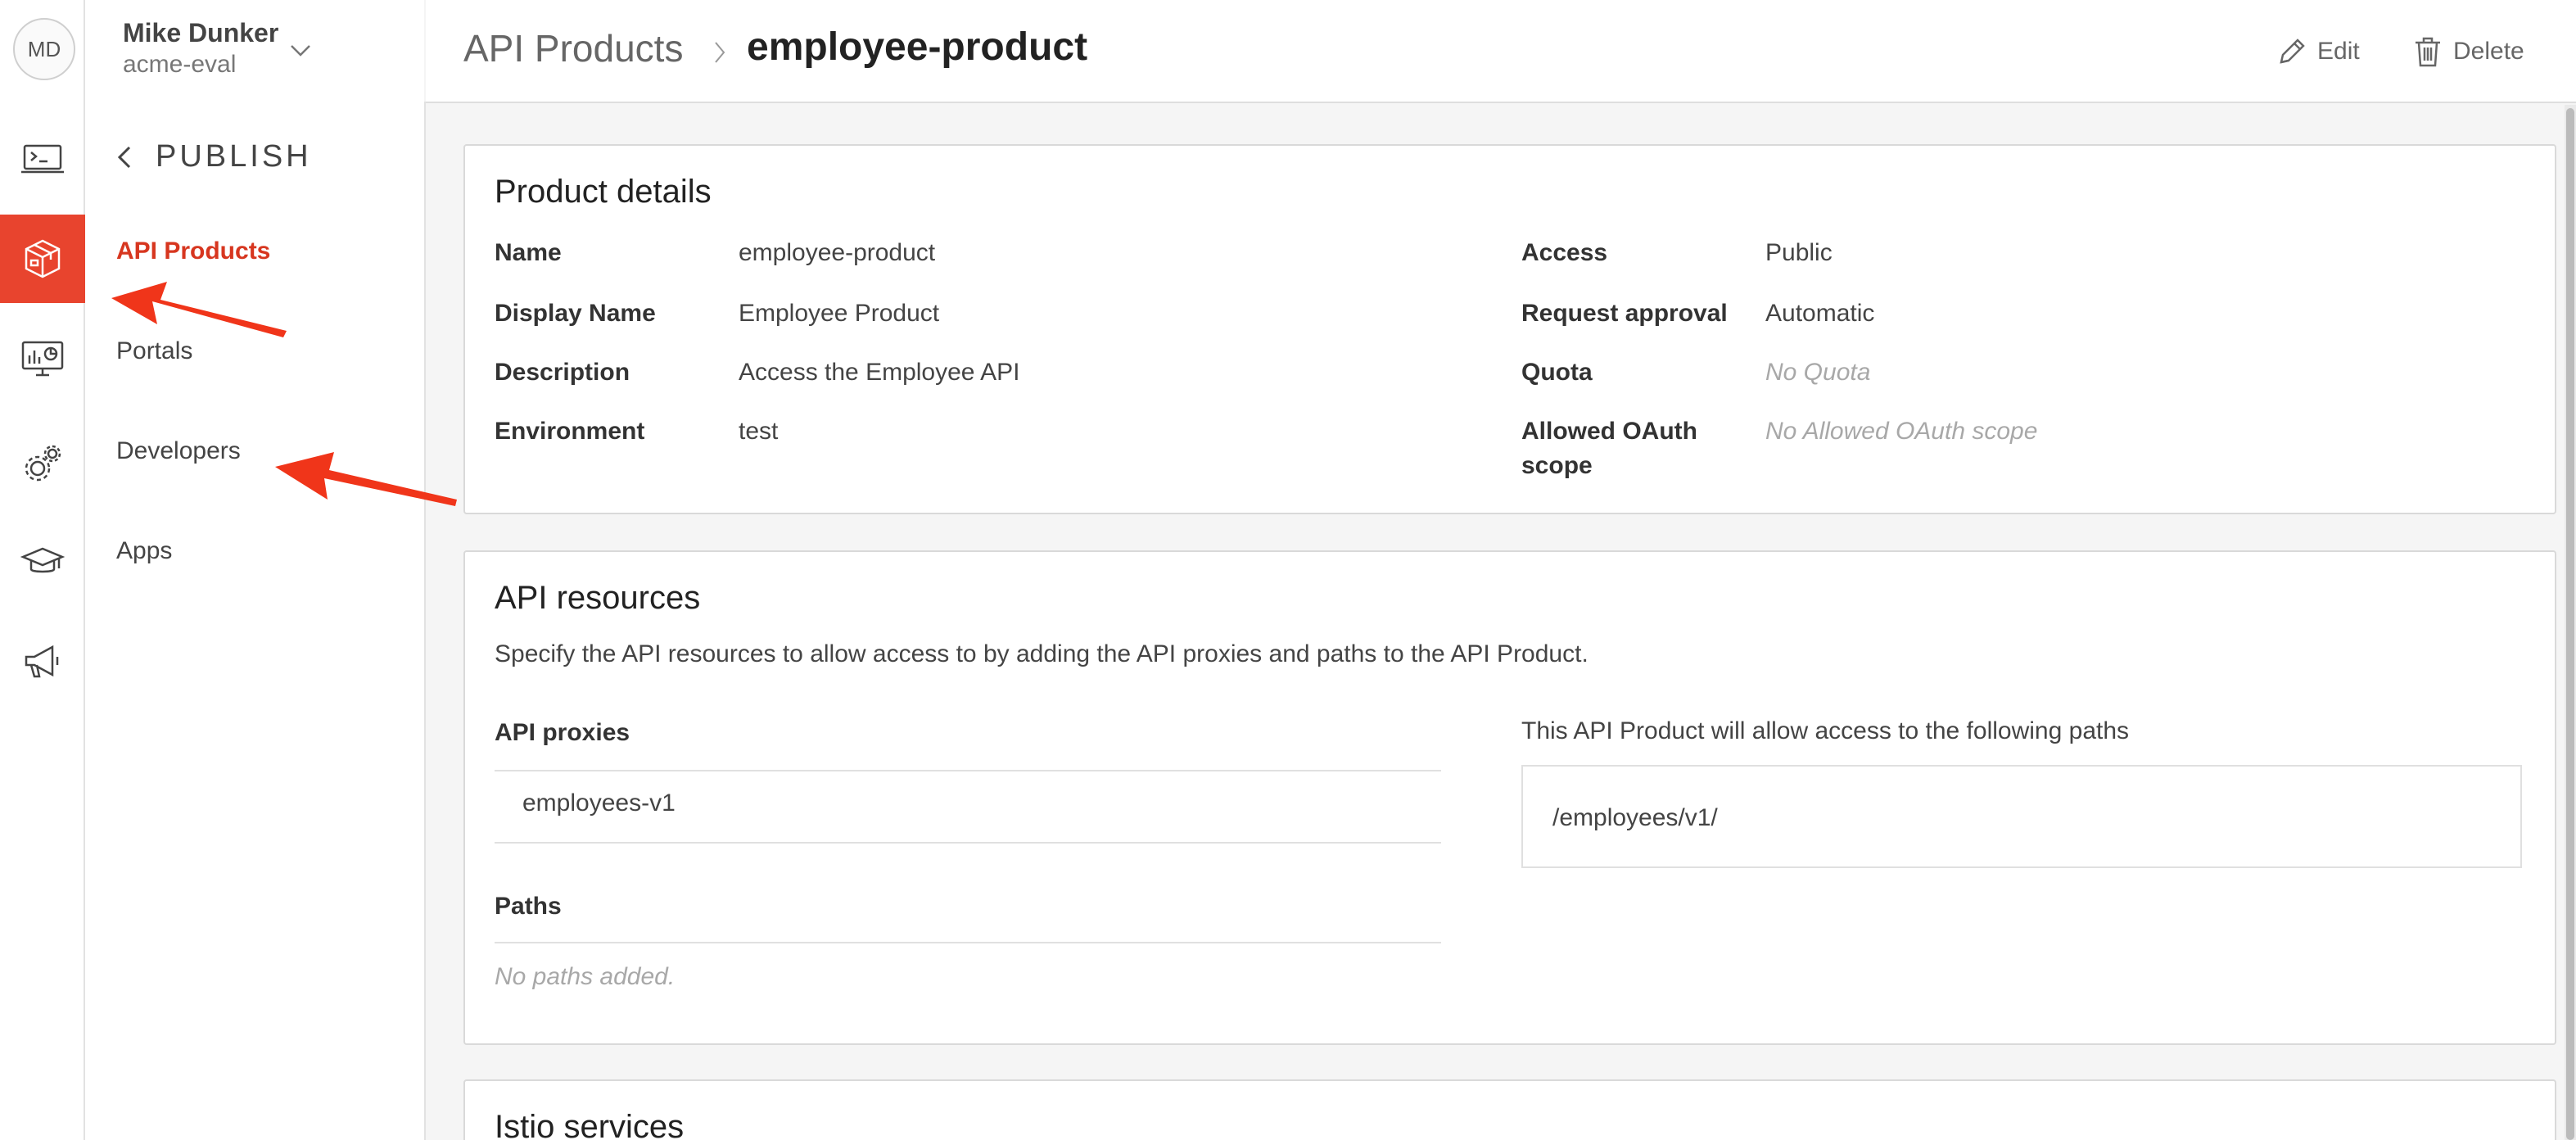  What do you see at coordinates (1609, 448) in the screenshot?
I see `detail-label-oauth-scope: Allowed OAuth scope` at bounding box center [1609, 448].